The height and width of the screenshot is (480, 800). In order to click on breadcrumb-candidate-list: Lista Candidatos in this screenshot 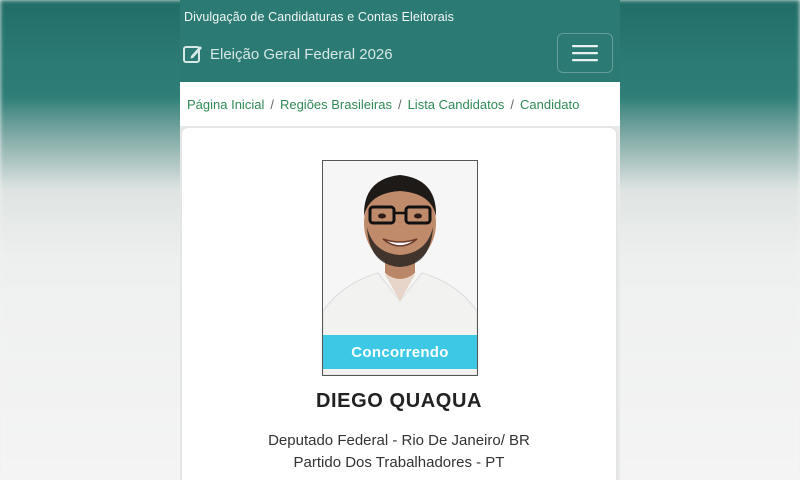, I will do `click(456, 104)`.